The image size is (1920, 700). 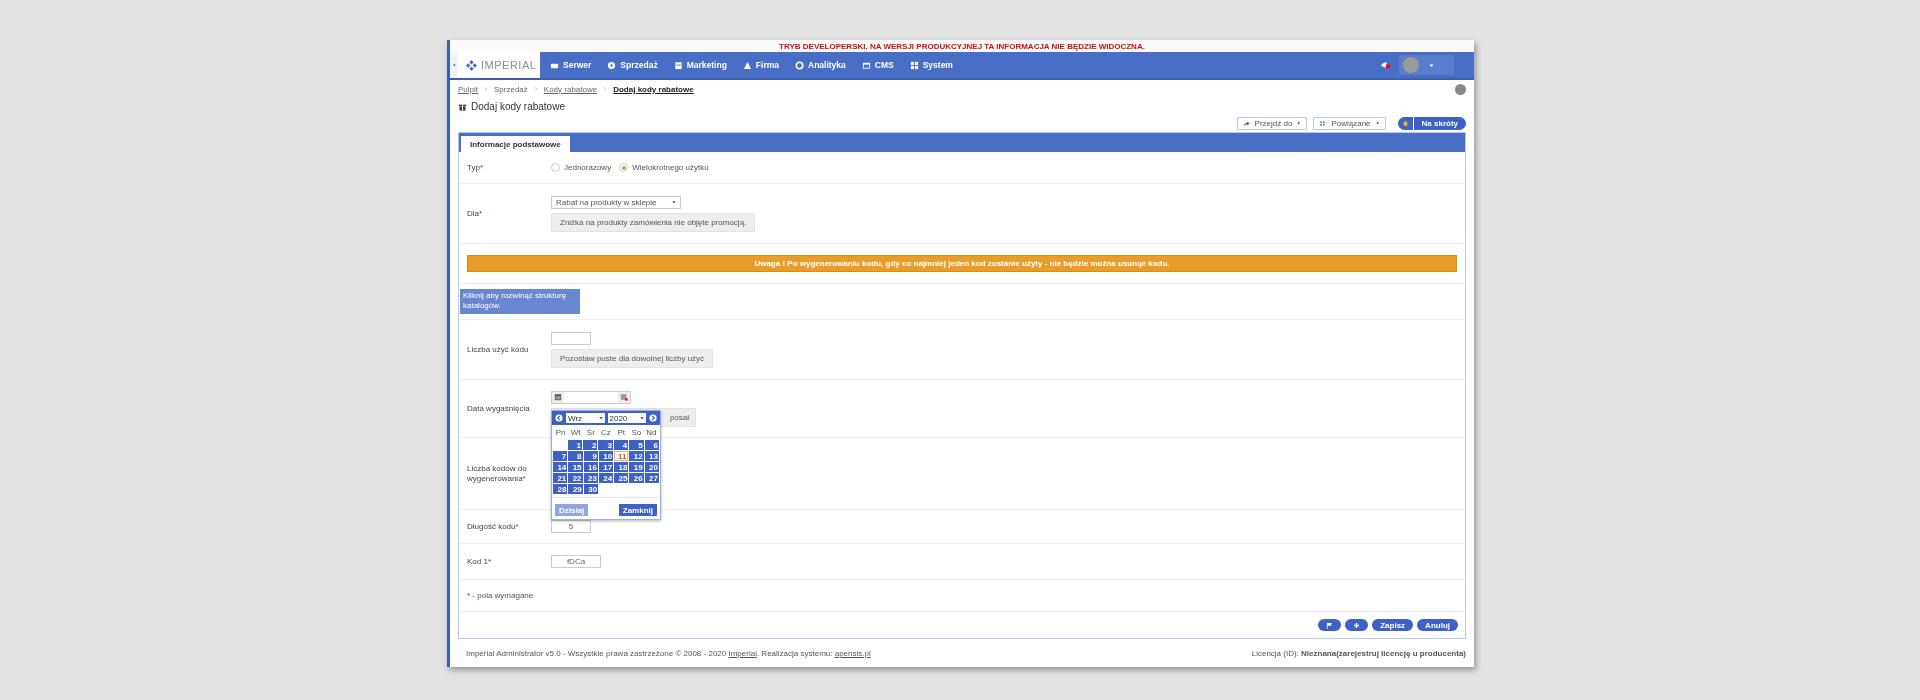 I want to click on nav-menu-item: Firma, so click(x=760, y=65).